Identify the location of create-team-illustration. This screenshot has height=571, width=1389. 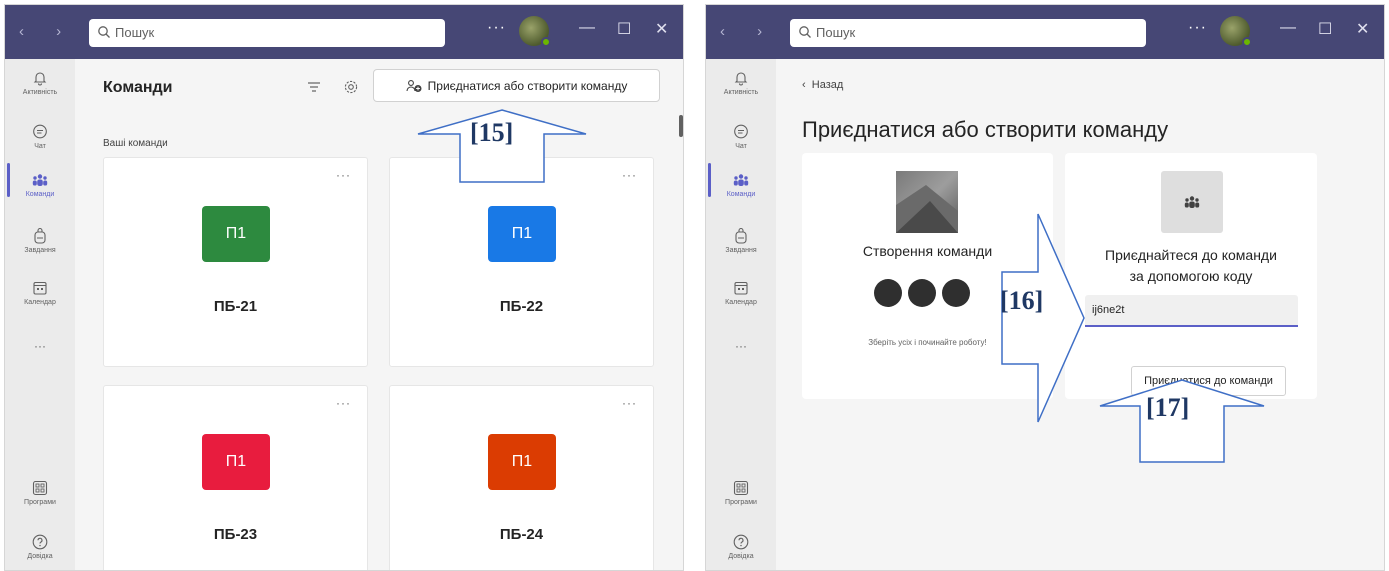
(927, 202).